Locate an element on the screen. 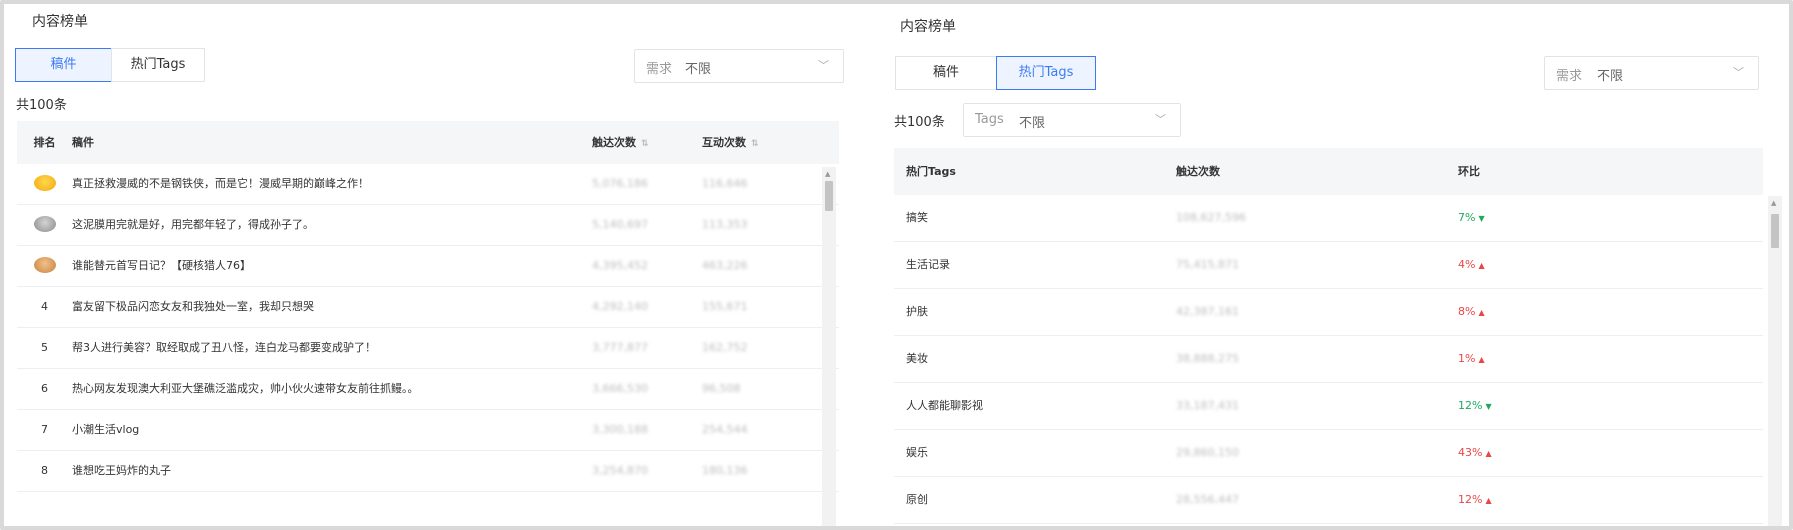  trend-down-icon: ▼ is located at coordinates (1481, 218).